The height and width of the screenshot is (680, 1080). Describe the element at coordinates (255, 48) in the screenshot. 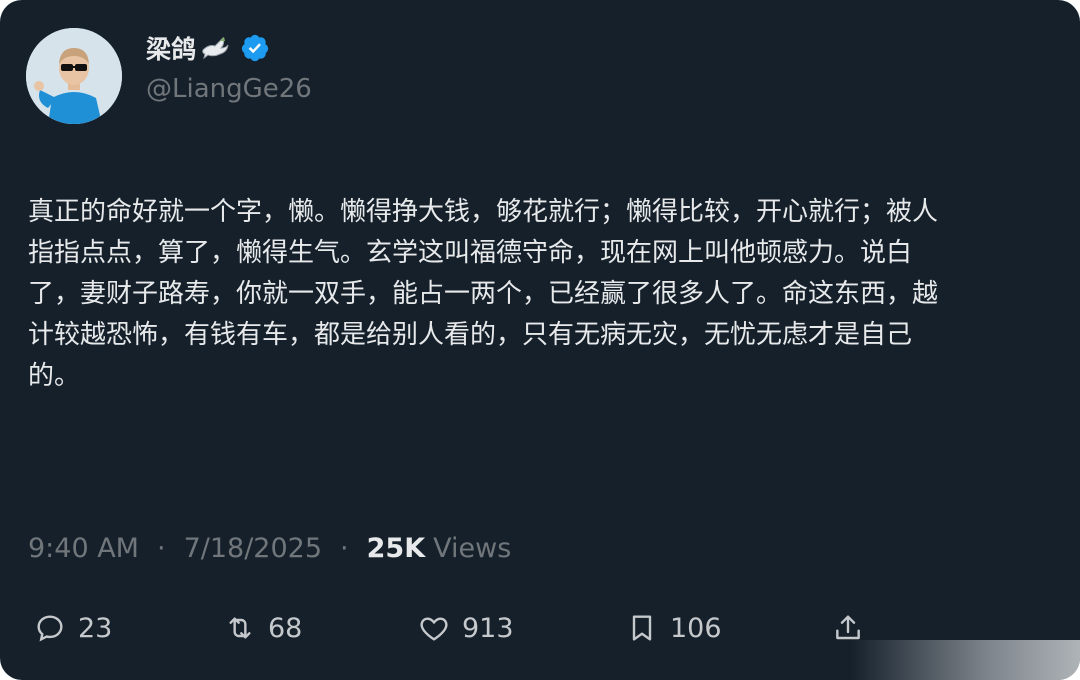

I see `verified-badge-icon` at that location.